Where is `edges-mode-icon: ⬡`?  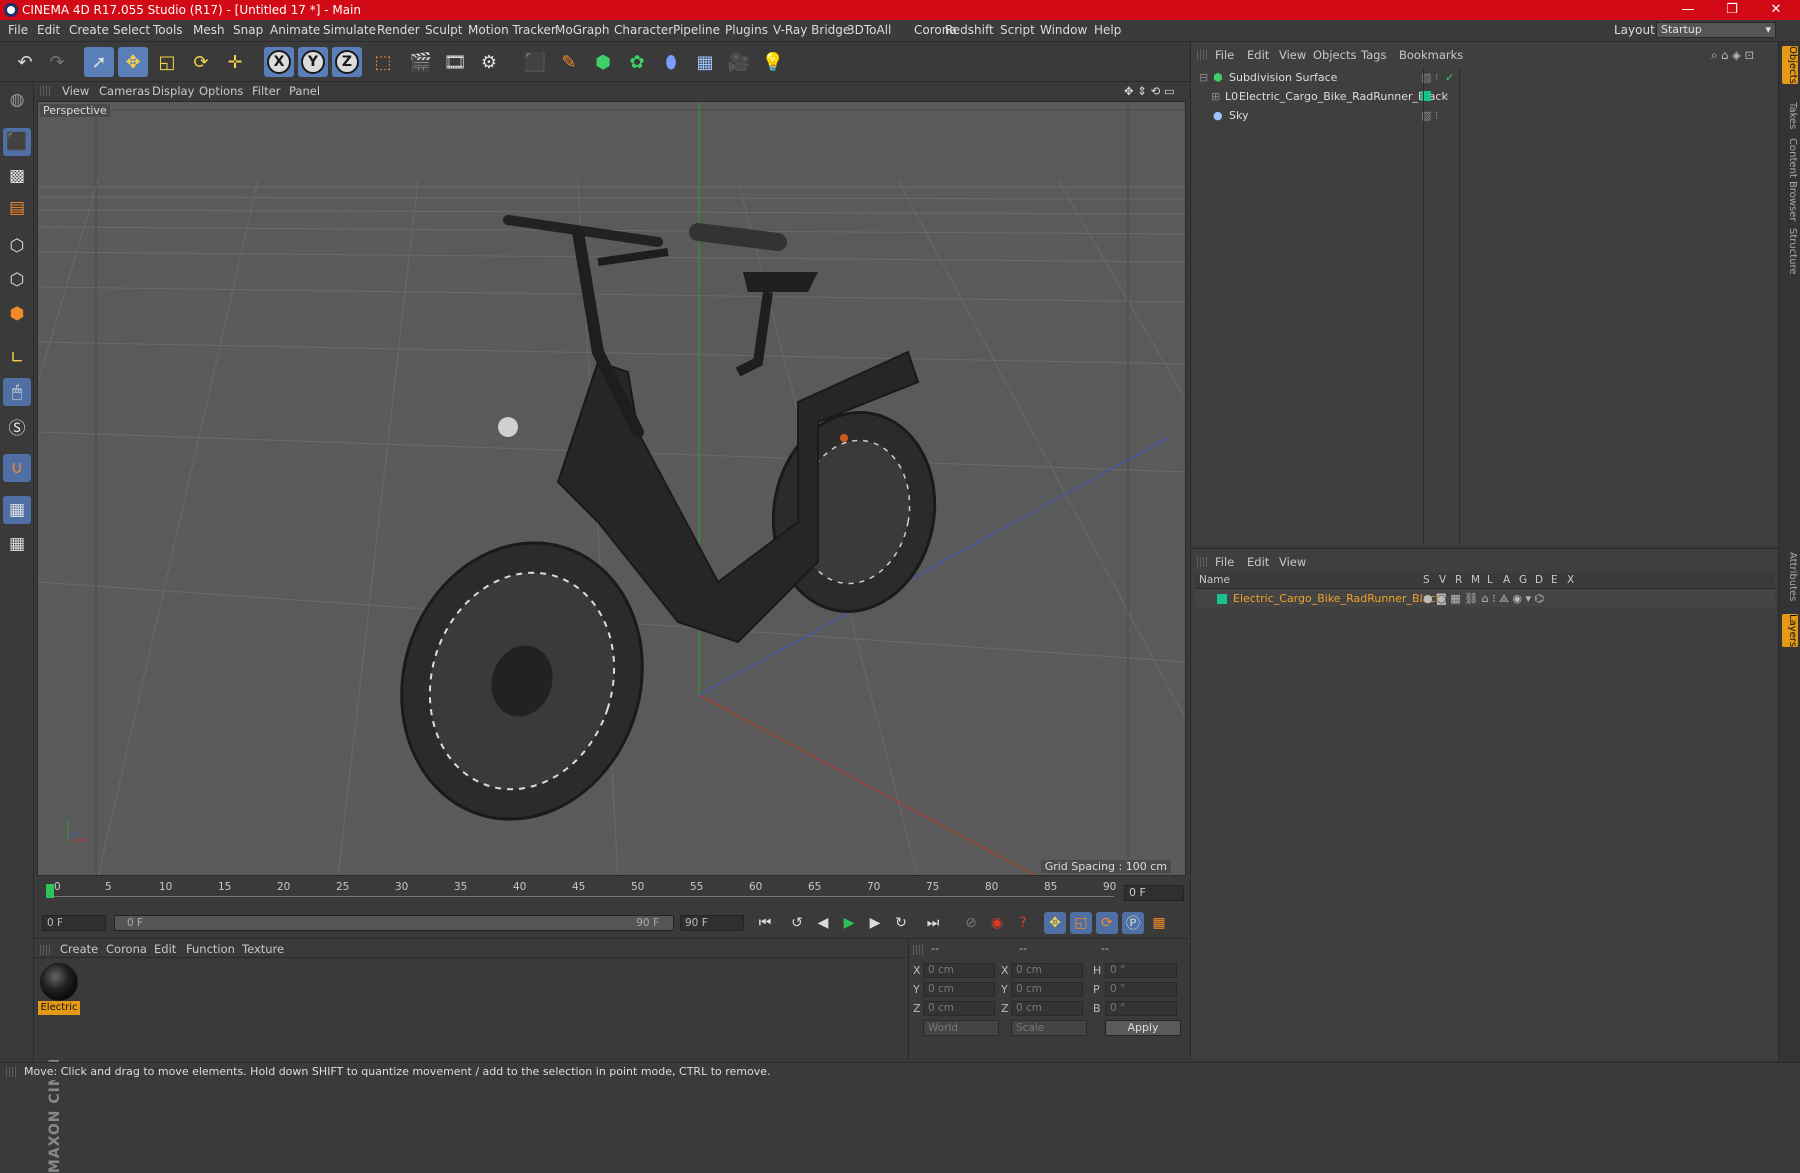
edges-mode-icon: ⬡ is located at coordinates (17, 280).